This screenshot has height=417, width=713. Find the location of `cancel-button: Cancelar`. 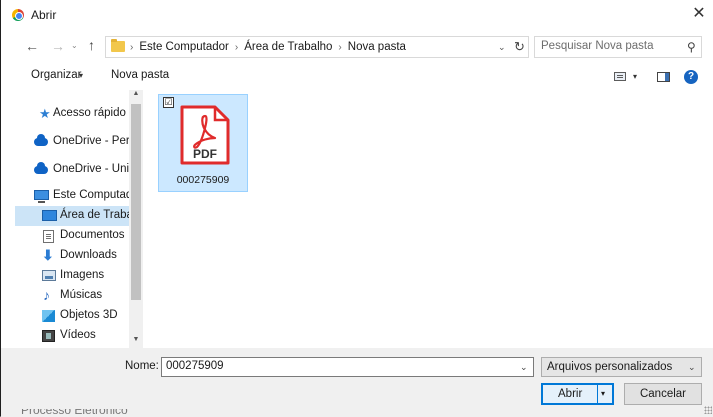

cancel-button: Cancelar is located at coordinates (663, 394).